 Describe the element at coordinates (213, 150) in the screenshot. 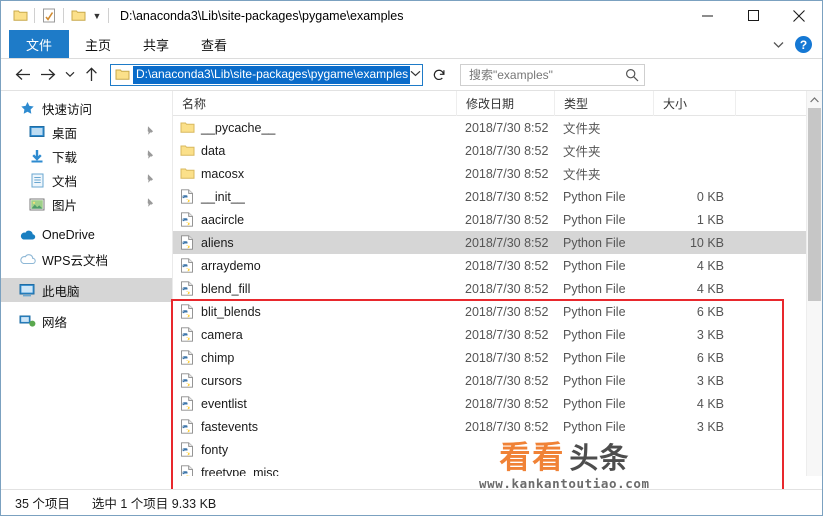

I see `file-name-label: data` at that location.